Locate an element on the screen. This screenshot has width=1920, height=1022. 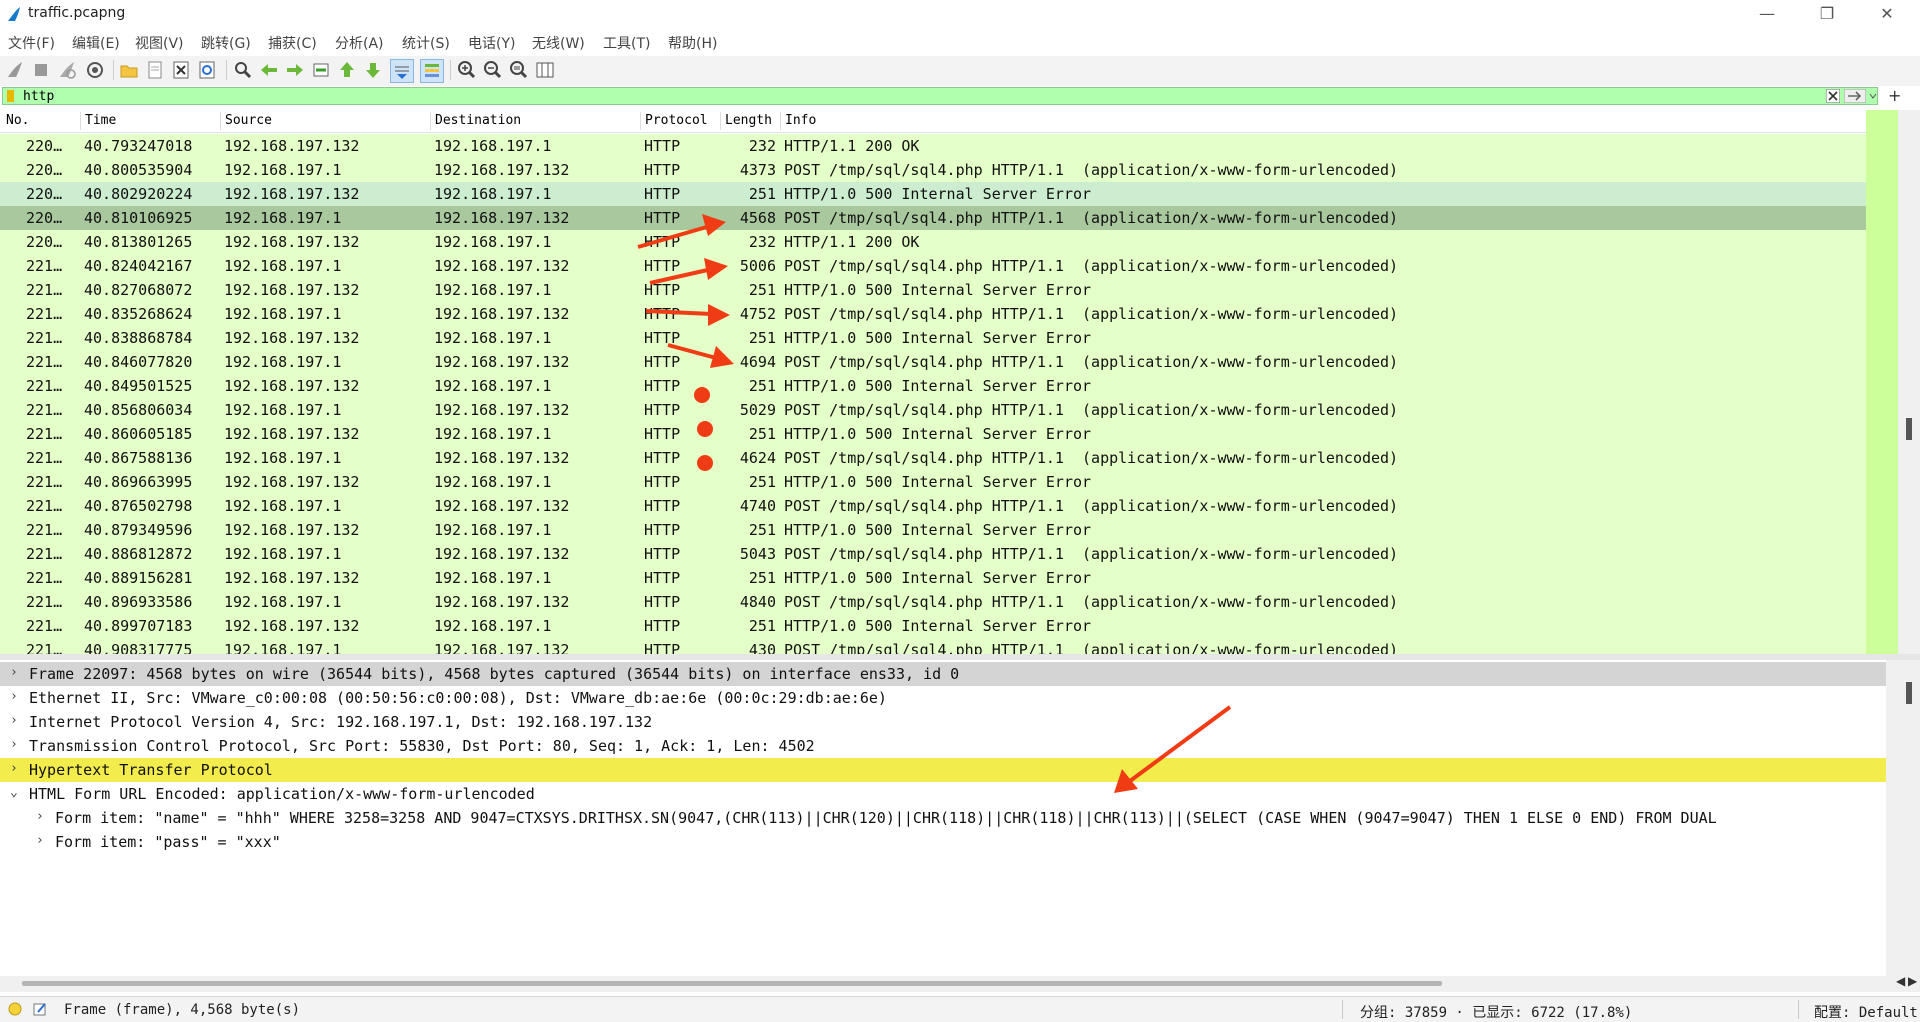
colorize-icon is located at coordinates (432, 71).